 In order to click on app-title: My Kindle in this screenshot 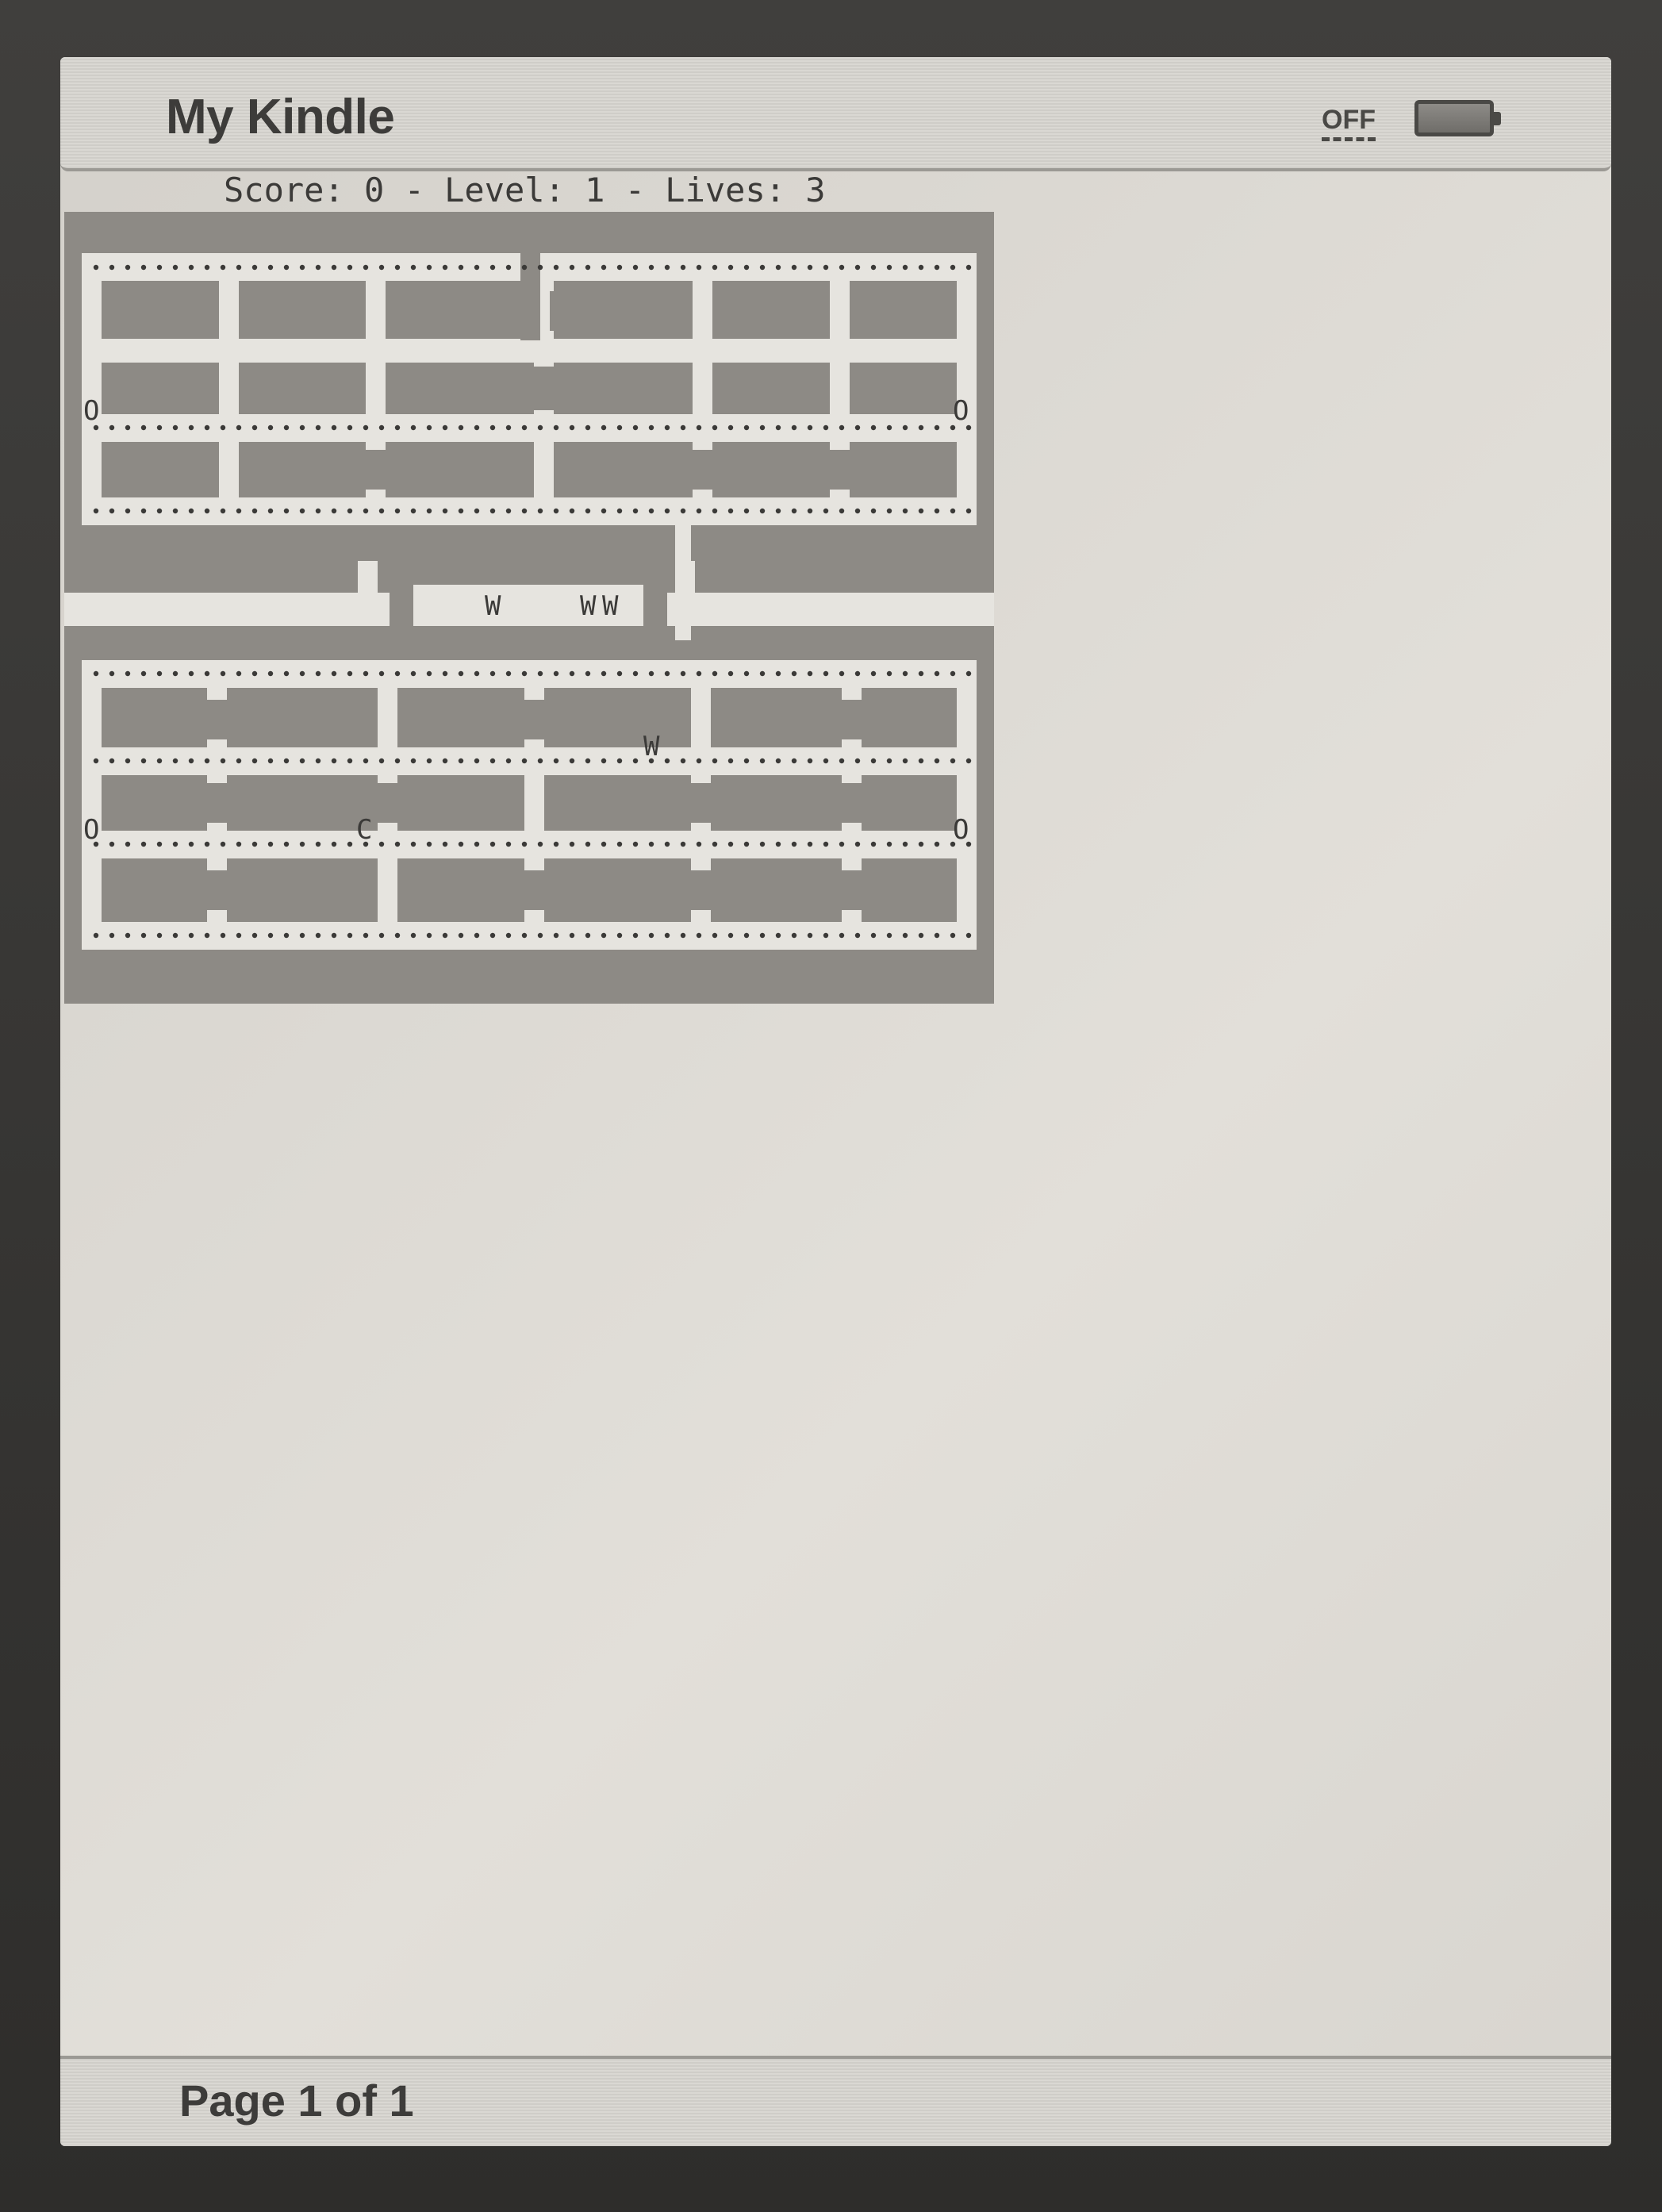, I will do `click(280, 117)`.